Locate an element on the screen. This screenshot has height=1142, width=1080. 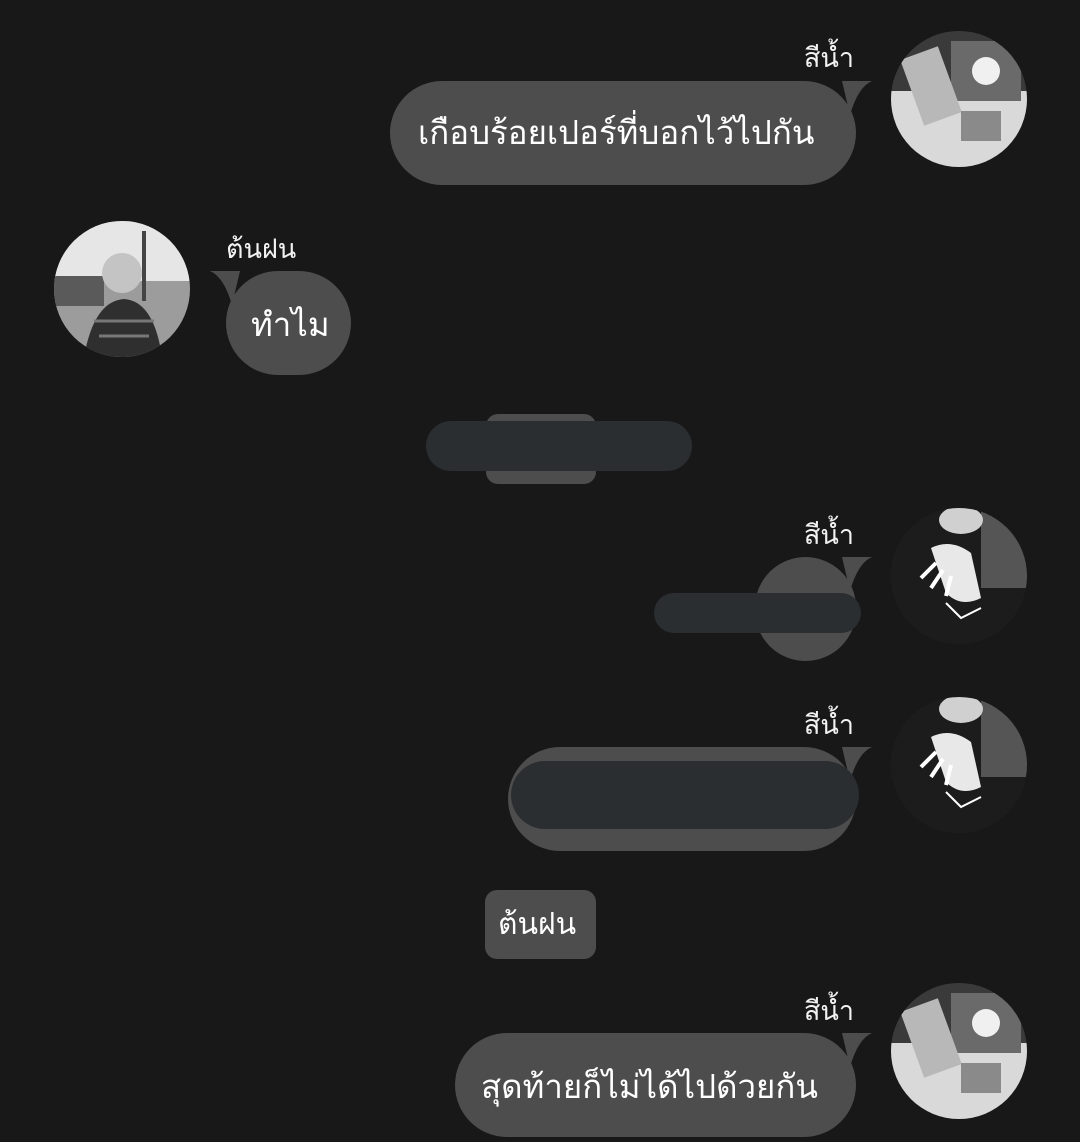
avatar-tonfon is located at coordinates (122, 289).